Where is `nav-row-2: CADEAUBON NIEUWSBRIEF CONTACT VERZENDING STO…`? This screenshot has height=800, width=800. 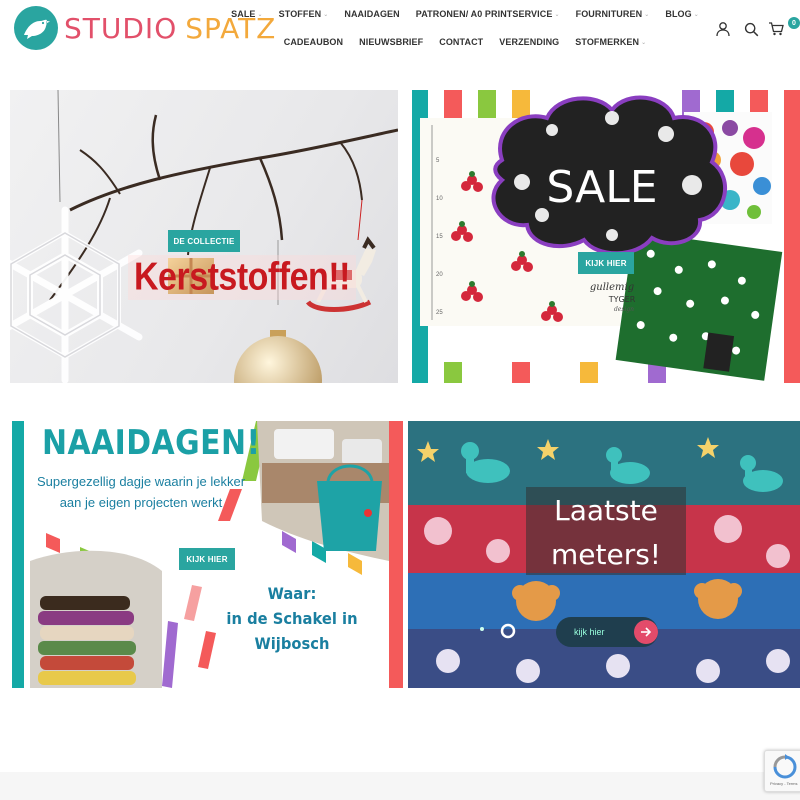
nav-row-2: CADEAUBON NIEUWSBRIEF CONTACT VERZENDING STO… is located at coordinates (465, 42).